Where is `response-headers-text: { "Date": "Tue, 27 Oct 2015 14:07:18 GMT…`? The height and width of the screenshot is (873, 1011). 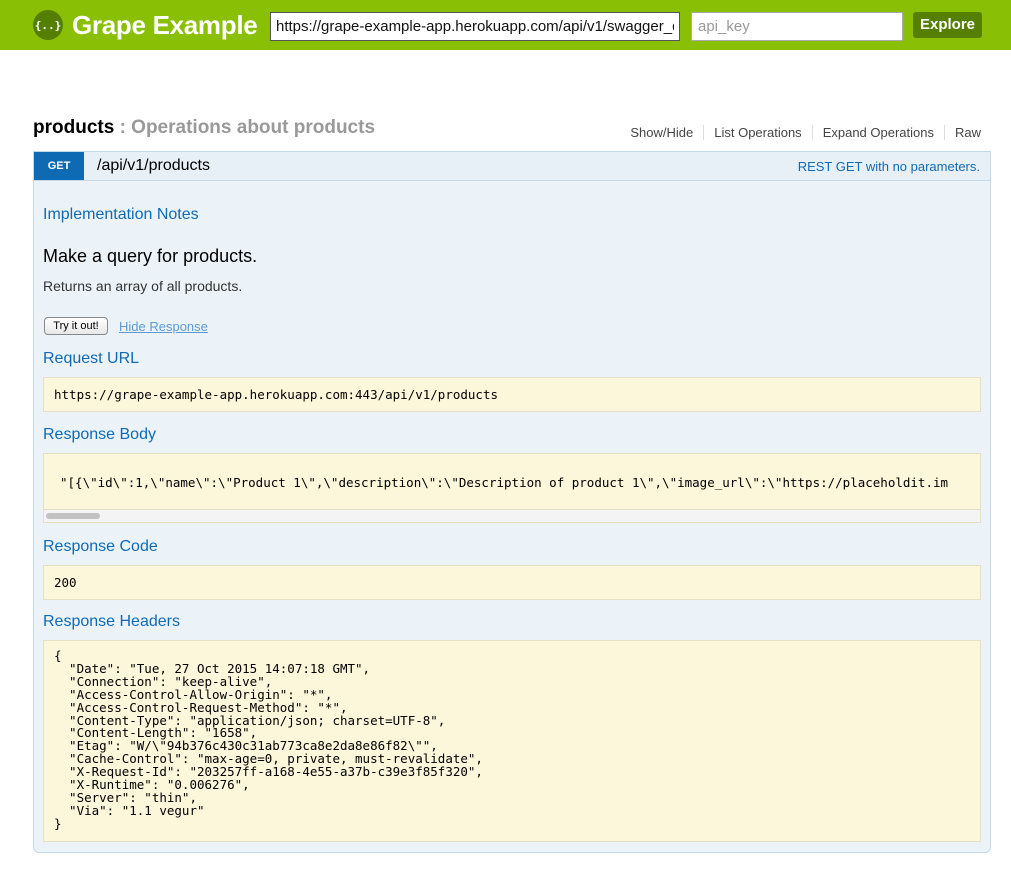
response-headers-text: { "Date": "Tue, 27 Oct 2015 14:07:18 GMT… is located at coordinates (268, 739).